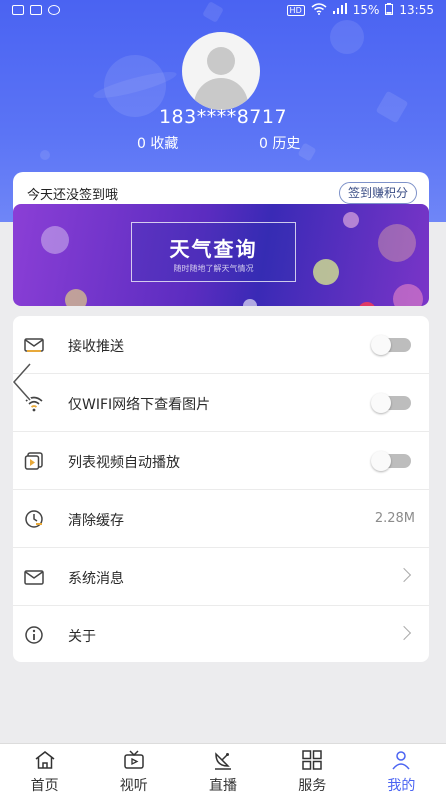 The image size is (446, 797). I want to click on banner-title: 天气查询, so click(213, 249).